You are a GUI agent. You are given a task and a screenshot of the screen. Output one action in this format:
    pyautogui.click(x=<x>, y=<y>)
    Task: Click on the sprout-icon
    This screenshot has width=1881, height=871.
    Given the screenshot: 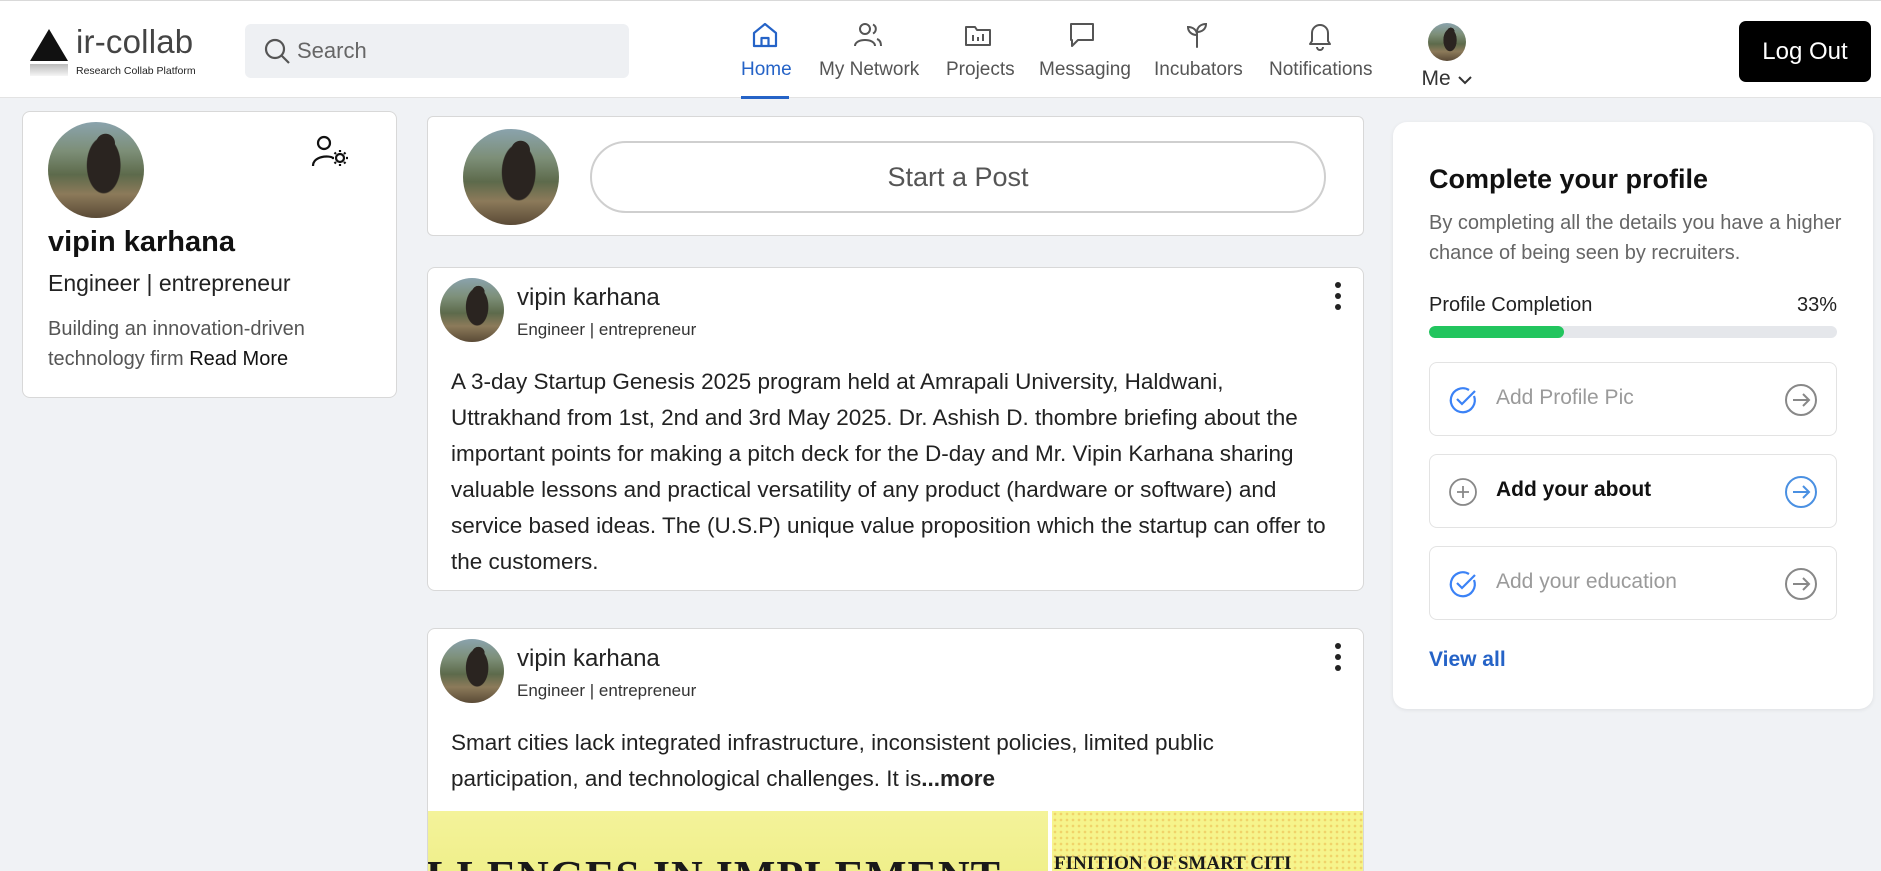 What is the action you would take?
    pyautogui.click(x=1197, y=35)
    